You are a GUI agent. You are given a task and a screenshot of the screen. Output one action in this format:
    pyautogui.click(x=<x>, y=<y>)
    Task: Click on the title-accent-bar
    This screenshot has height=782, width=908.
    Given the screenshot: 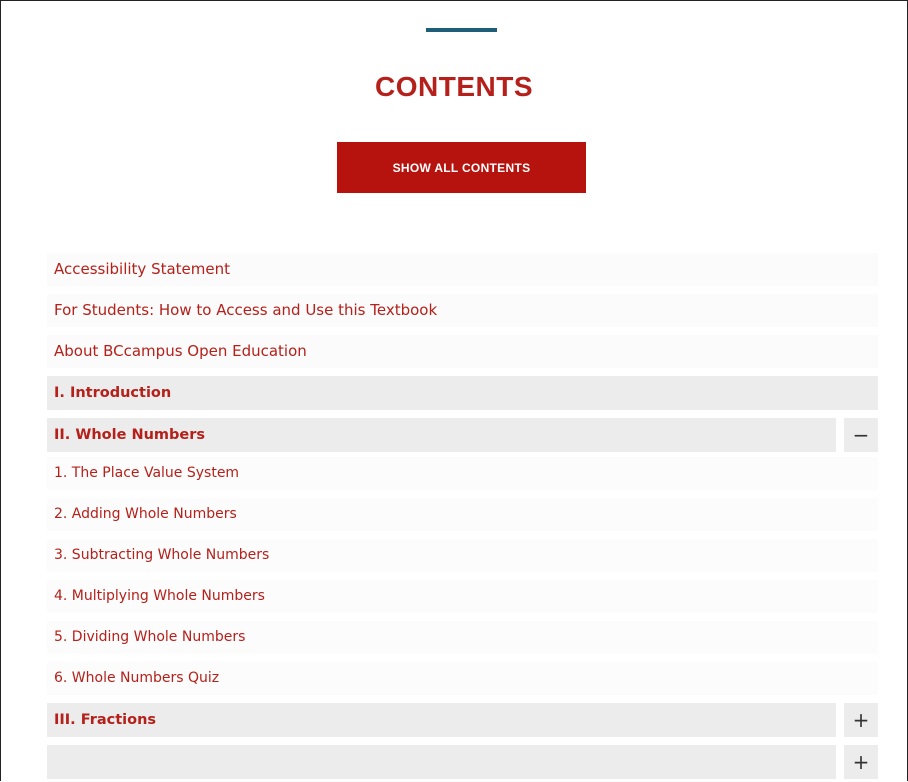 What is the action you would take?
    pyautogui.click(x=461, y=30)
    